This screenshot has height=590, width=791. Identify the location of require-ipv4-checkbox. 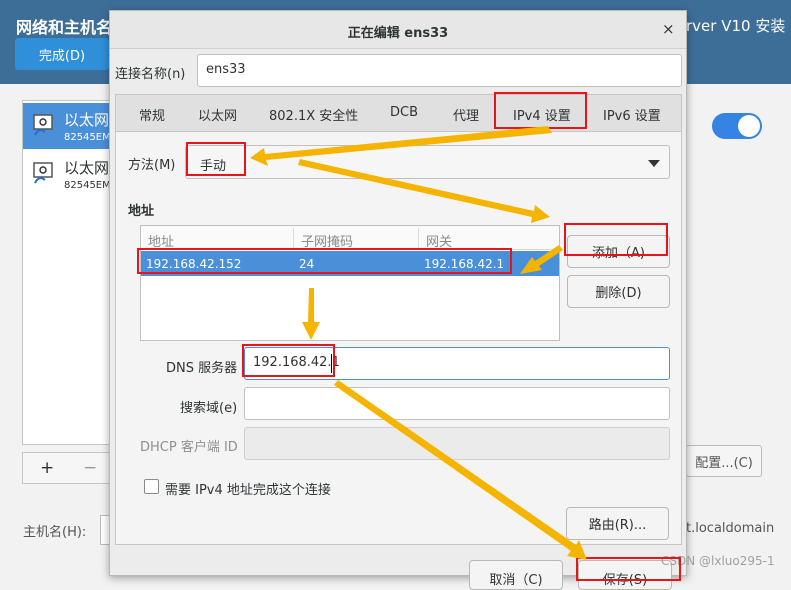
(151, 486).